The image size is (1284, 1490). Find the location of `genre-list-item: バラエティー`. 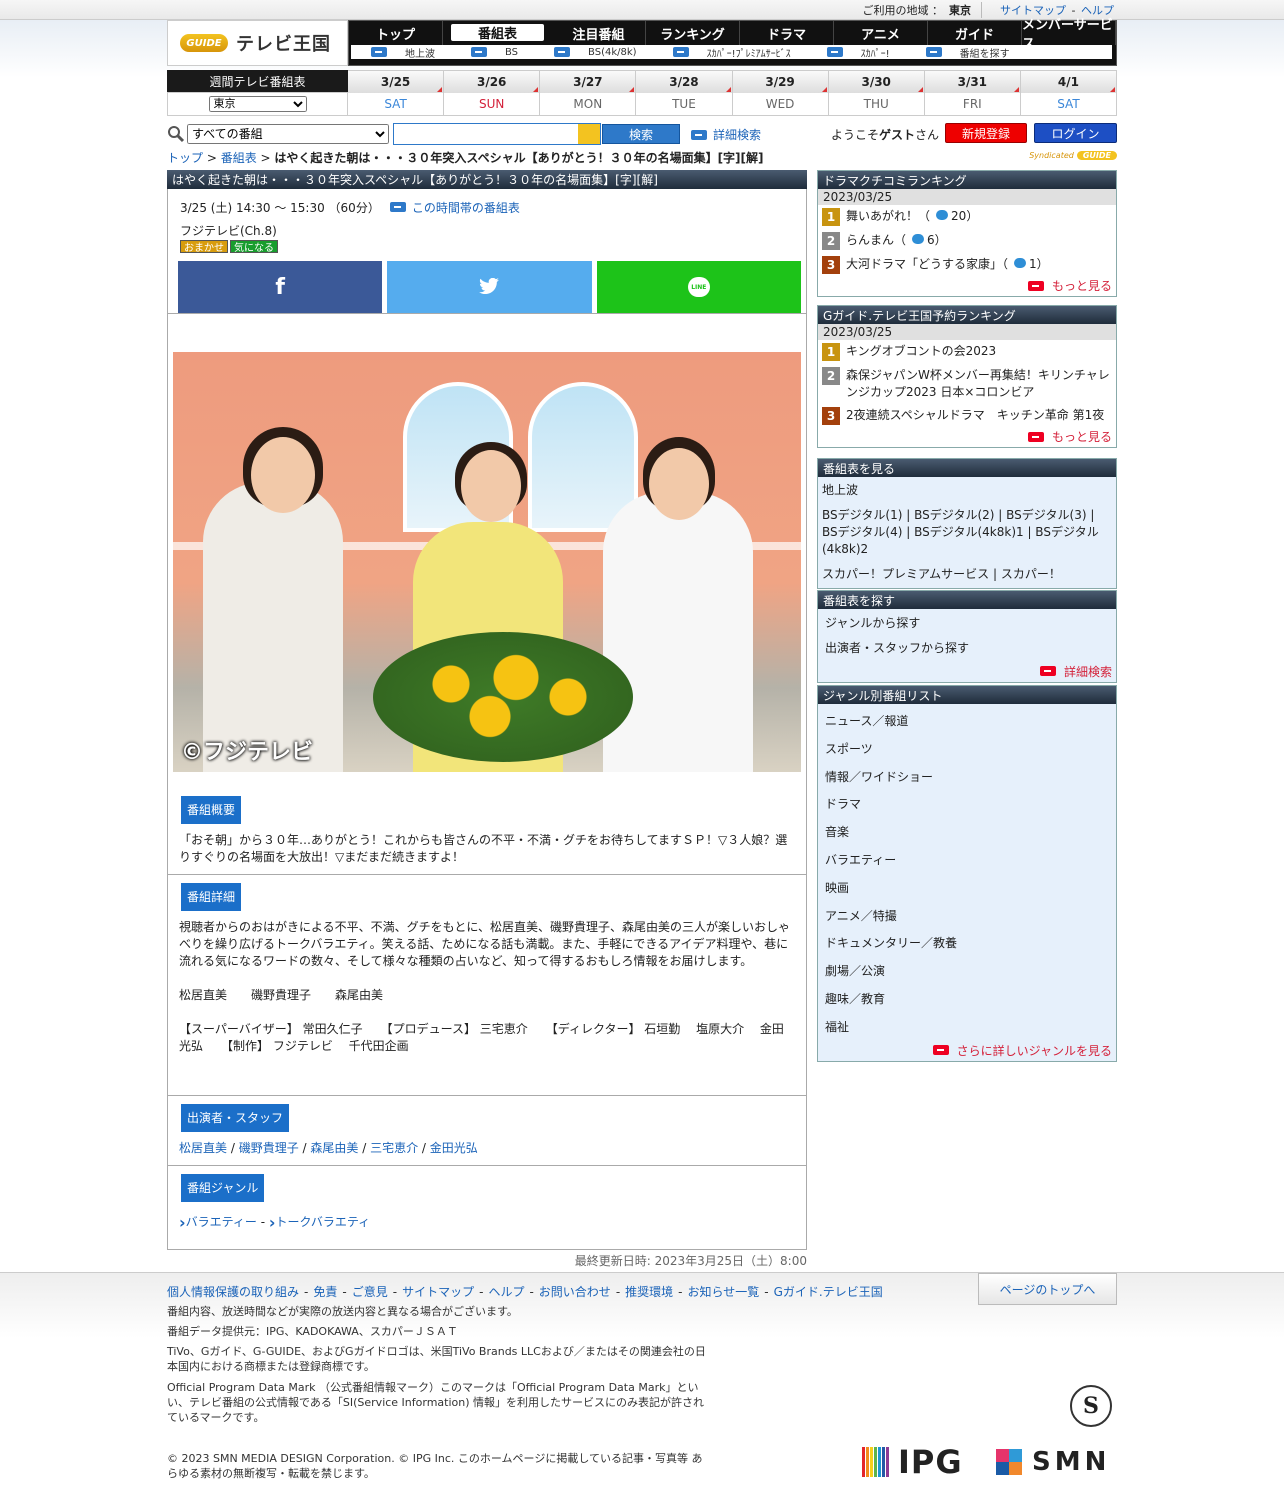

genre-list-item: バラエティー is located at coordinates (967, 861).